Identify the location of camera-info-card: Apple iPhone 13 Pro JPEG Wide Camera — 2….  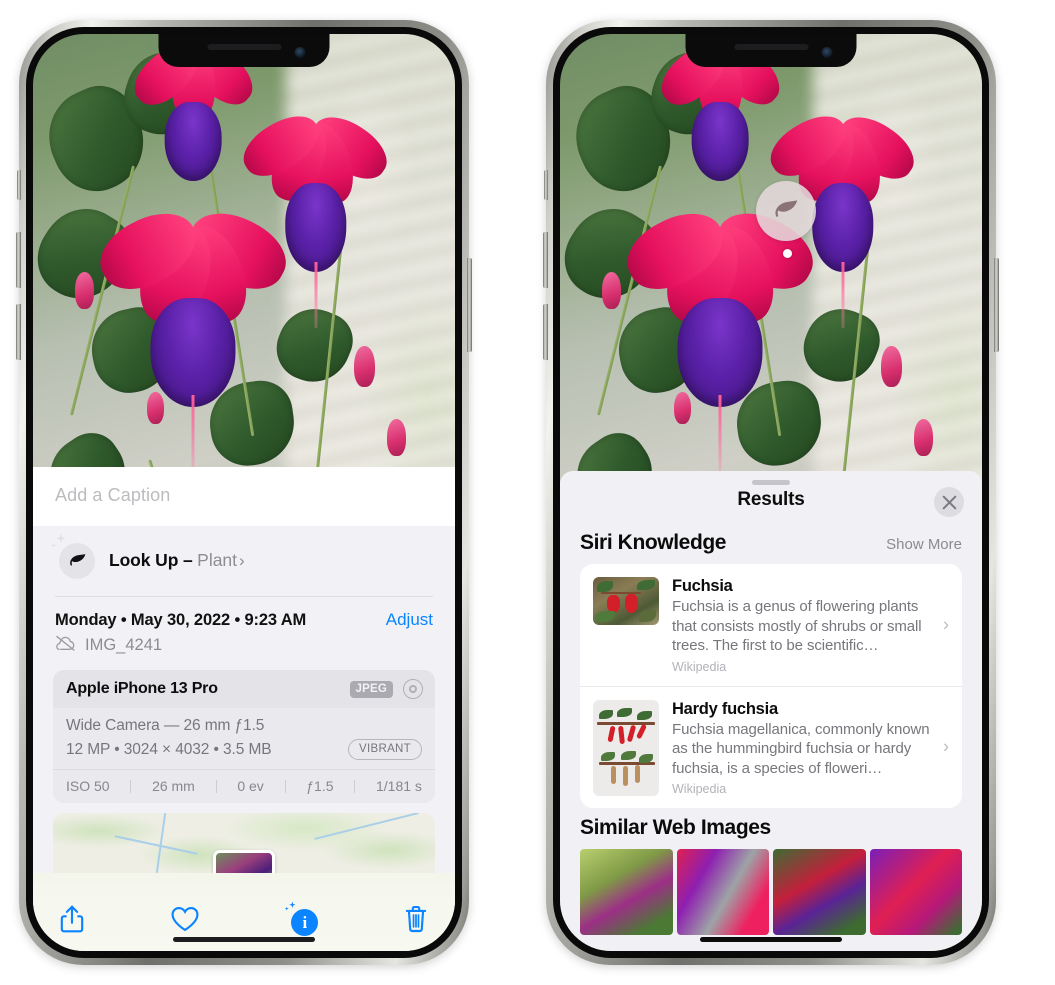
(244, 736).